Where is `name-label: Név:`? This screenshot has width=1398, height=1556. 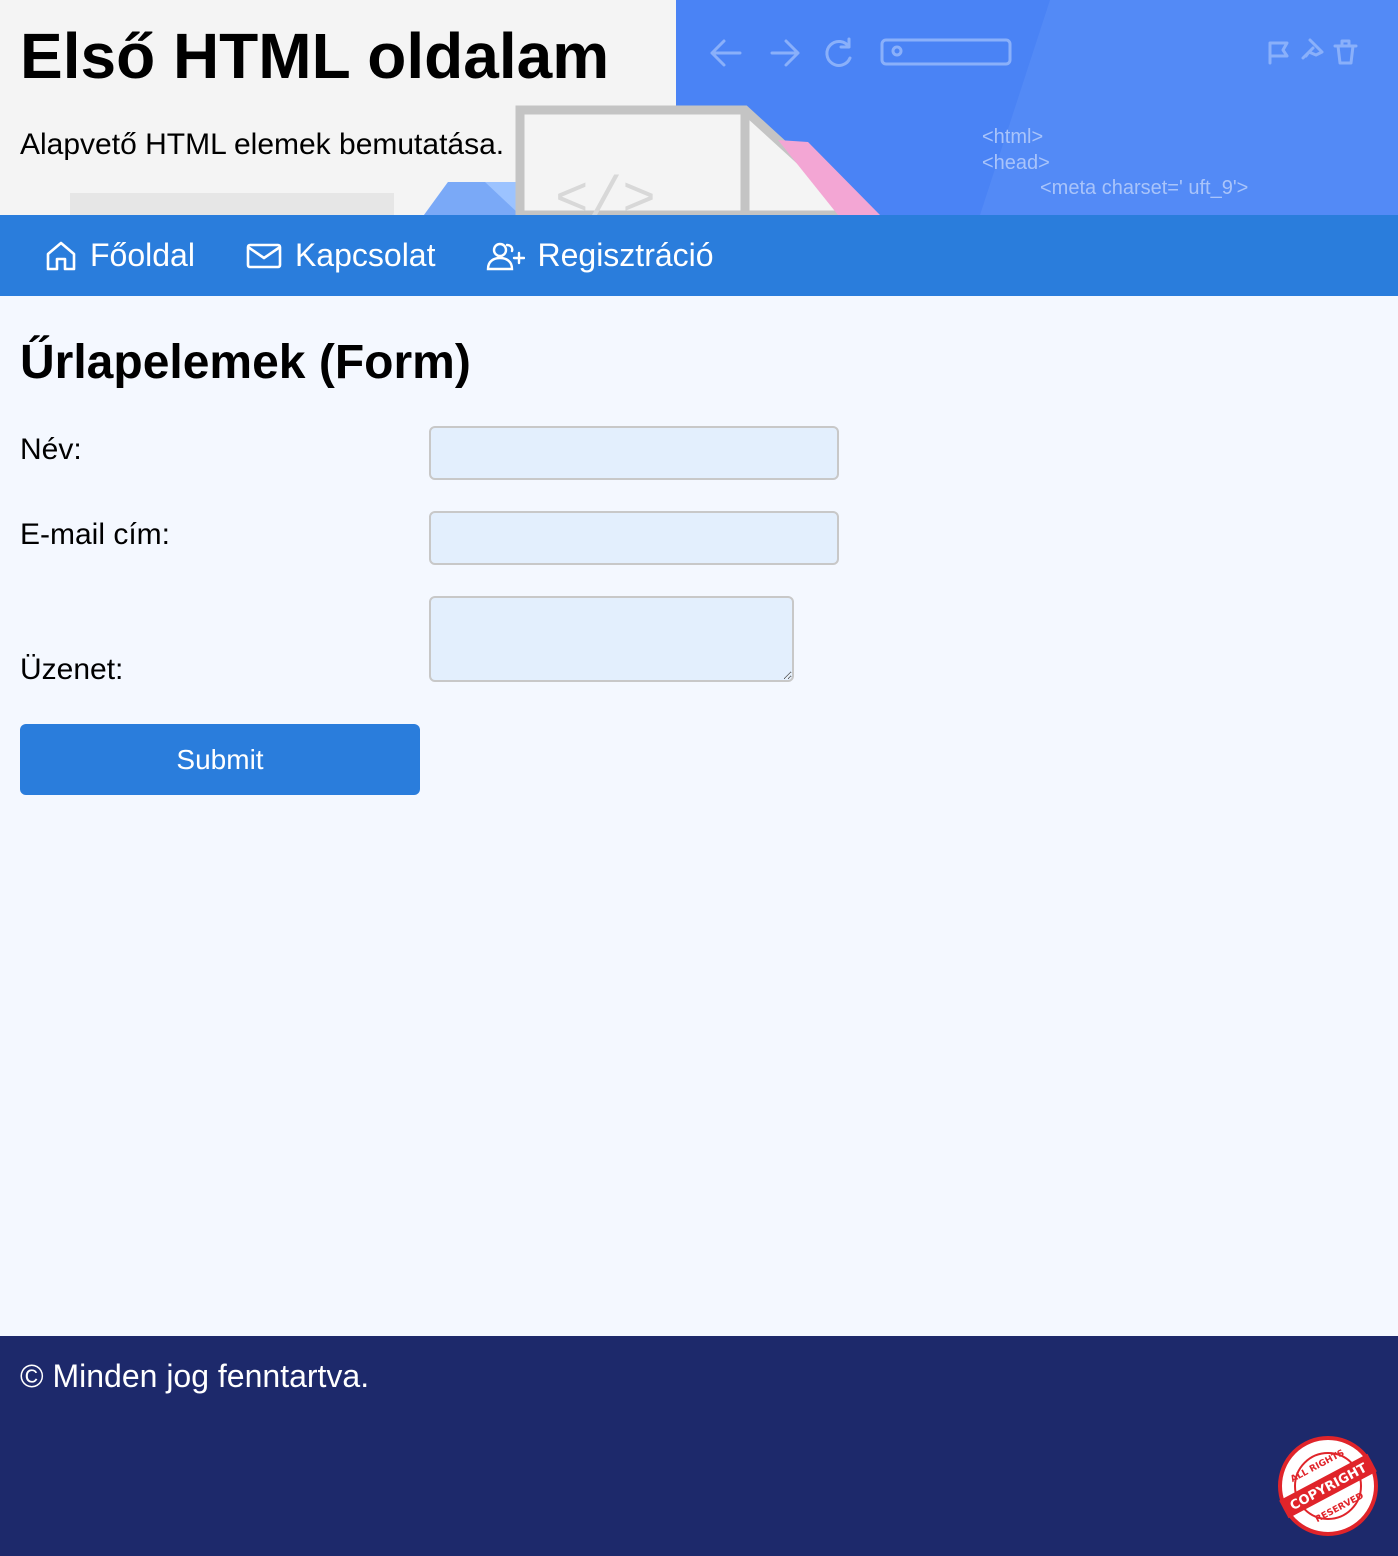 name-label: Név: is located at coordinates (51, 449).